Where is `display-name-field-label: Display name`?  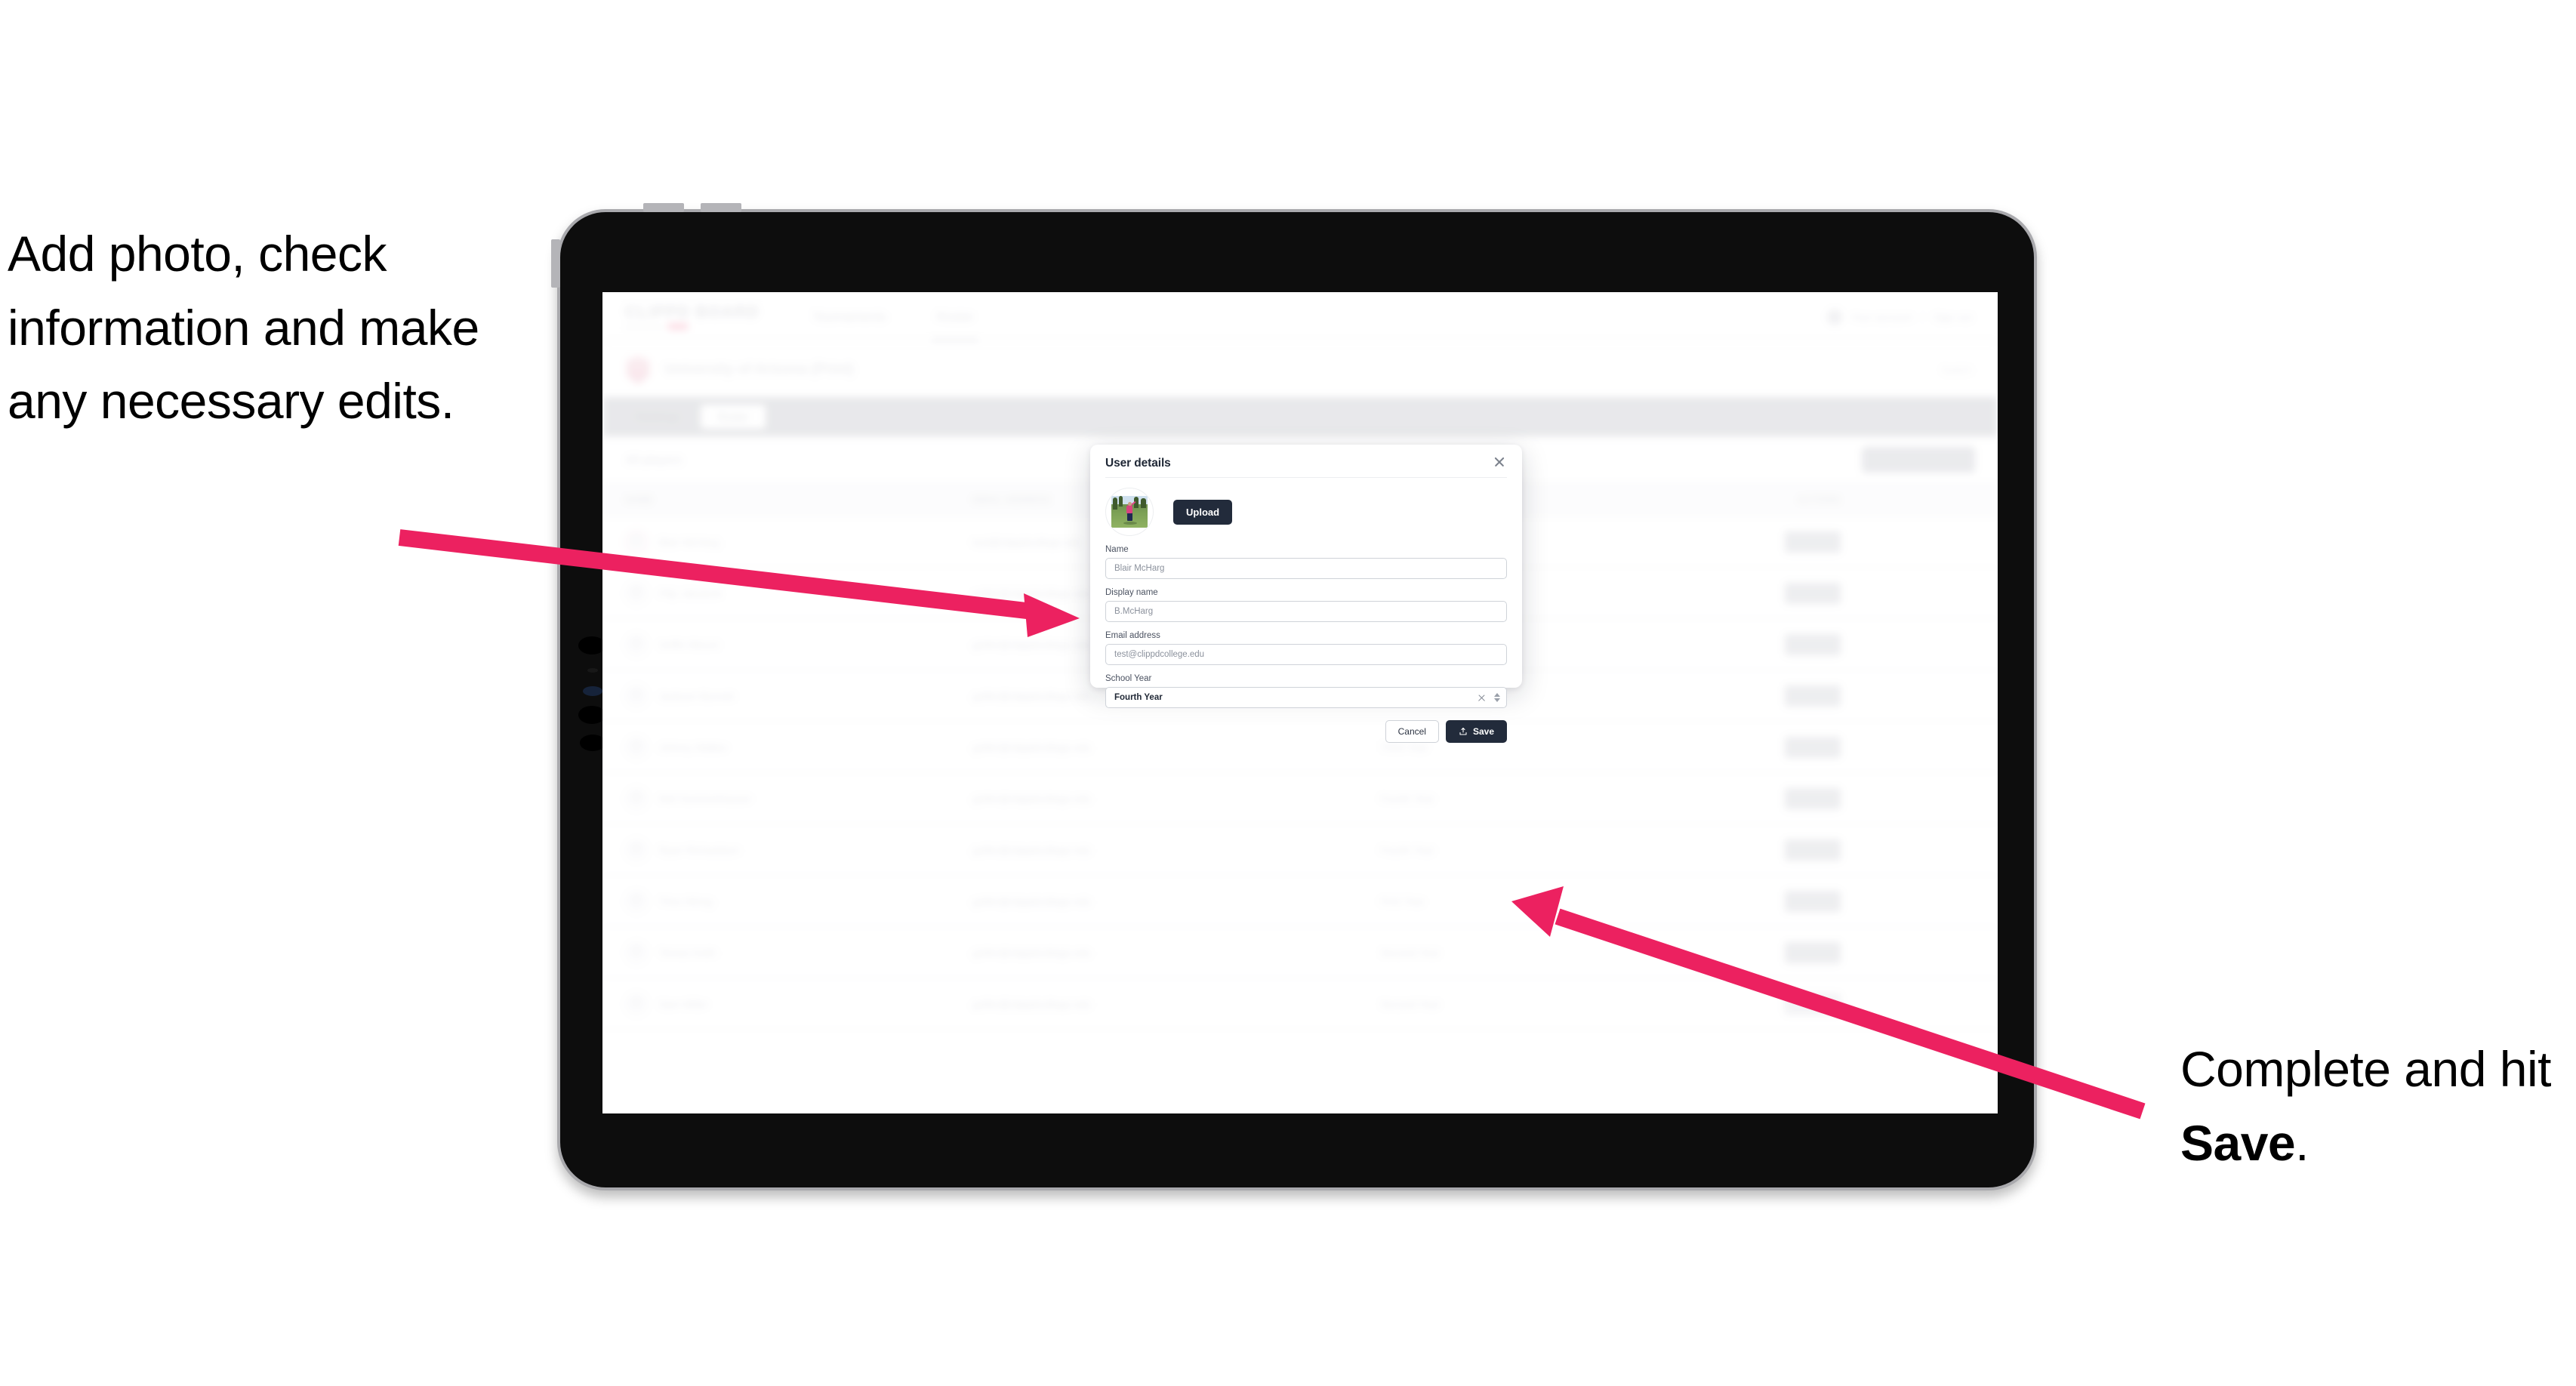
display-name-field-label: Display name is located at coordinates (1131, 592).